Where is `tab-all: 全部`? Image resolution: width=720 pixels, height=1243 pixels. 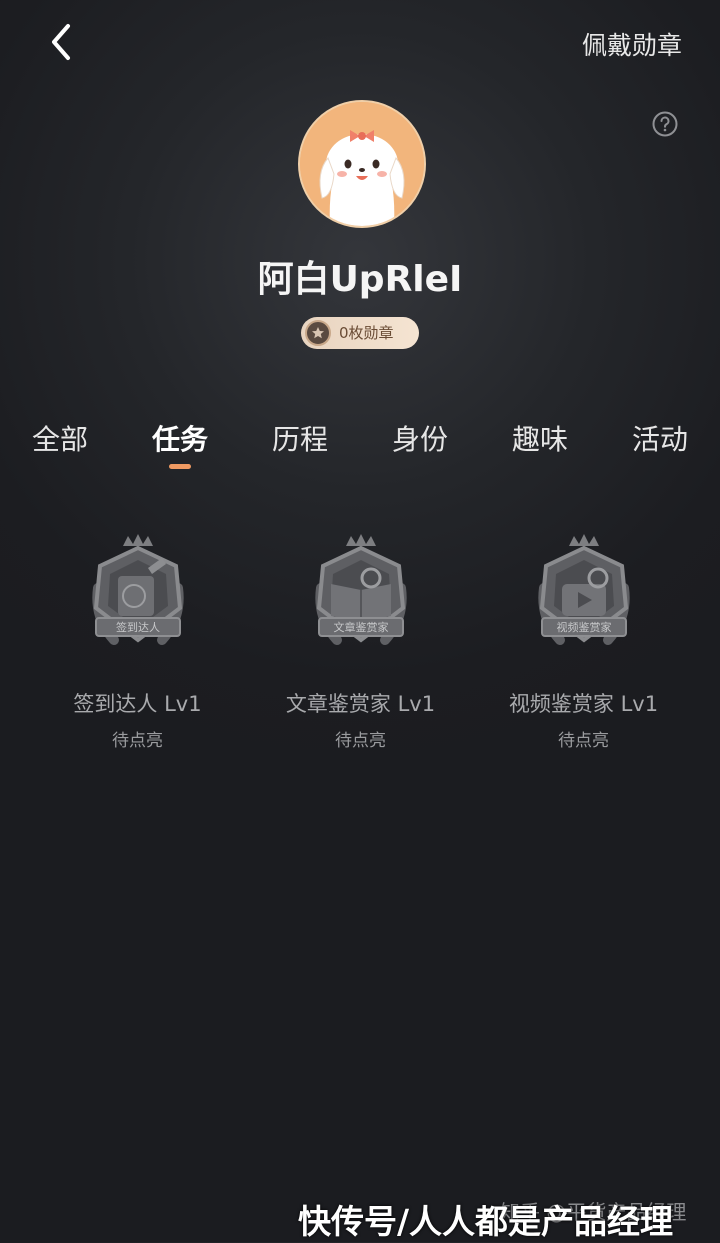
tab-all: 全部 is located at coordinates (60, 438).